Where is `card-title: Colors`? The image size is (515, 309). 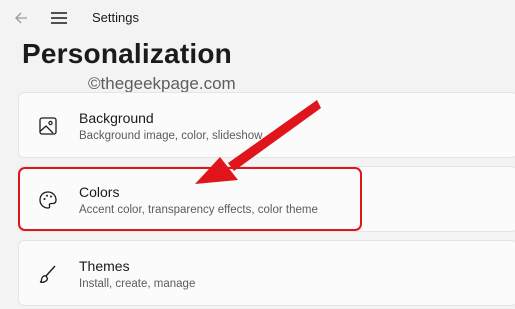 card-title: Colors is located at coordinates (99, 192).